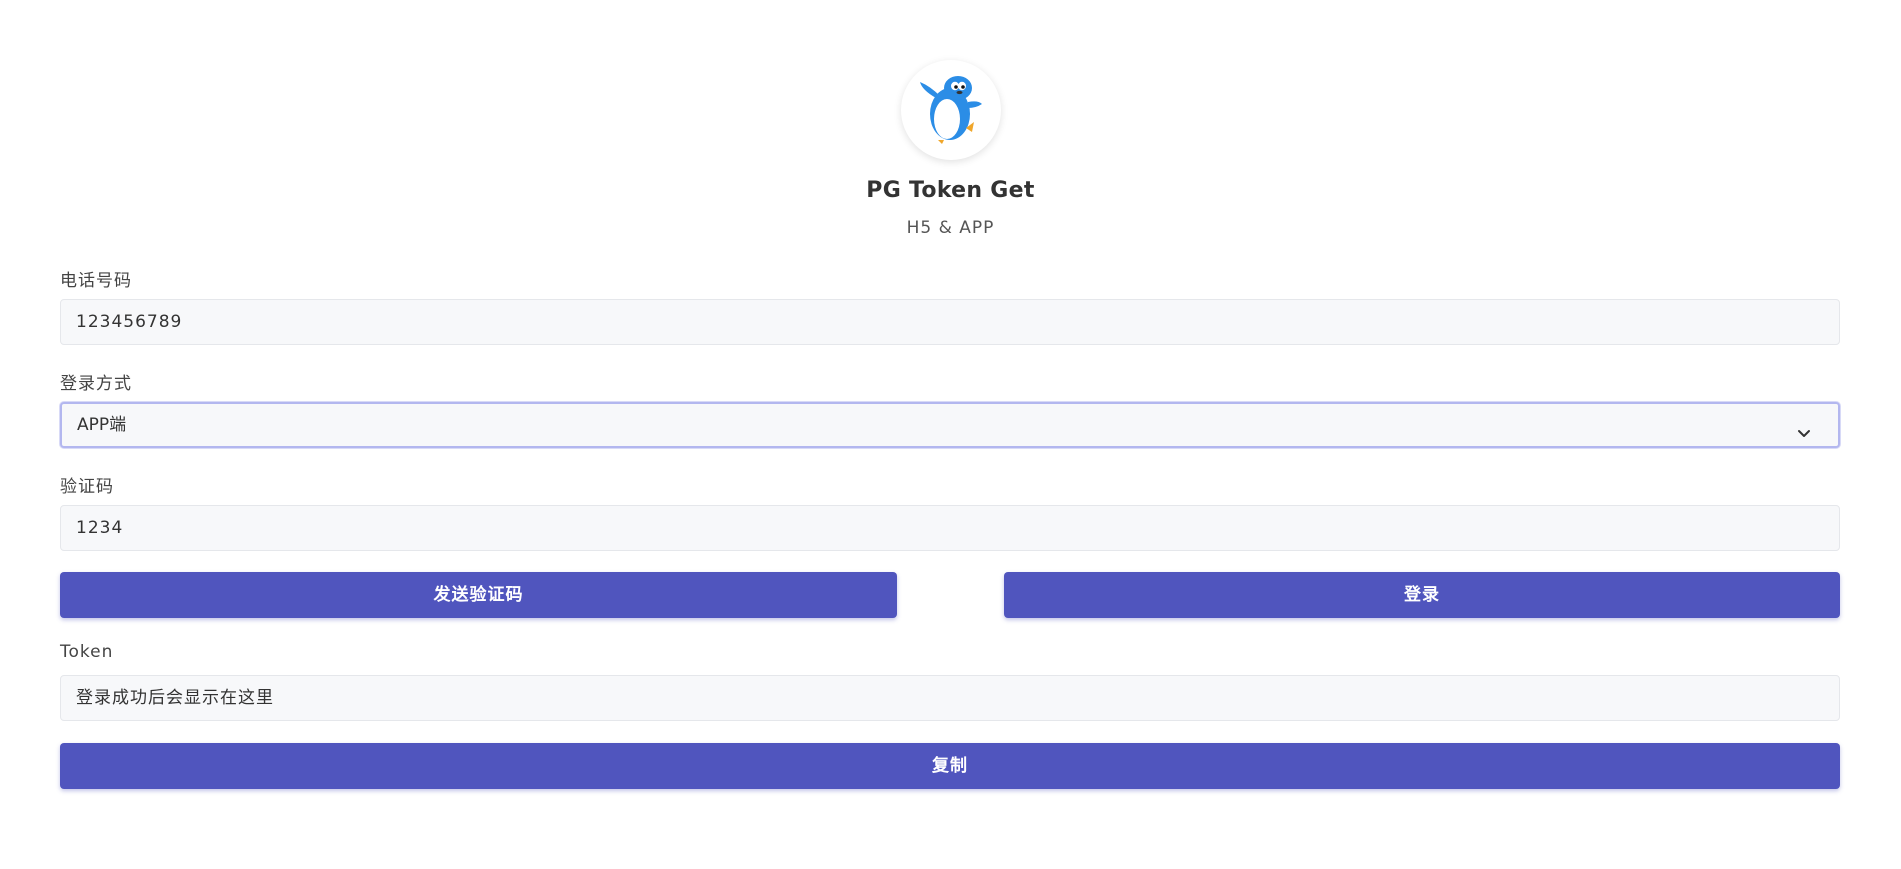 This screenshot has width=1901, height=869. Describe the element at coordinates (478, 595) in the screenshot. I see `send-code-button: 发送验证码` at that location.